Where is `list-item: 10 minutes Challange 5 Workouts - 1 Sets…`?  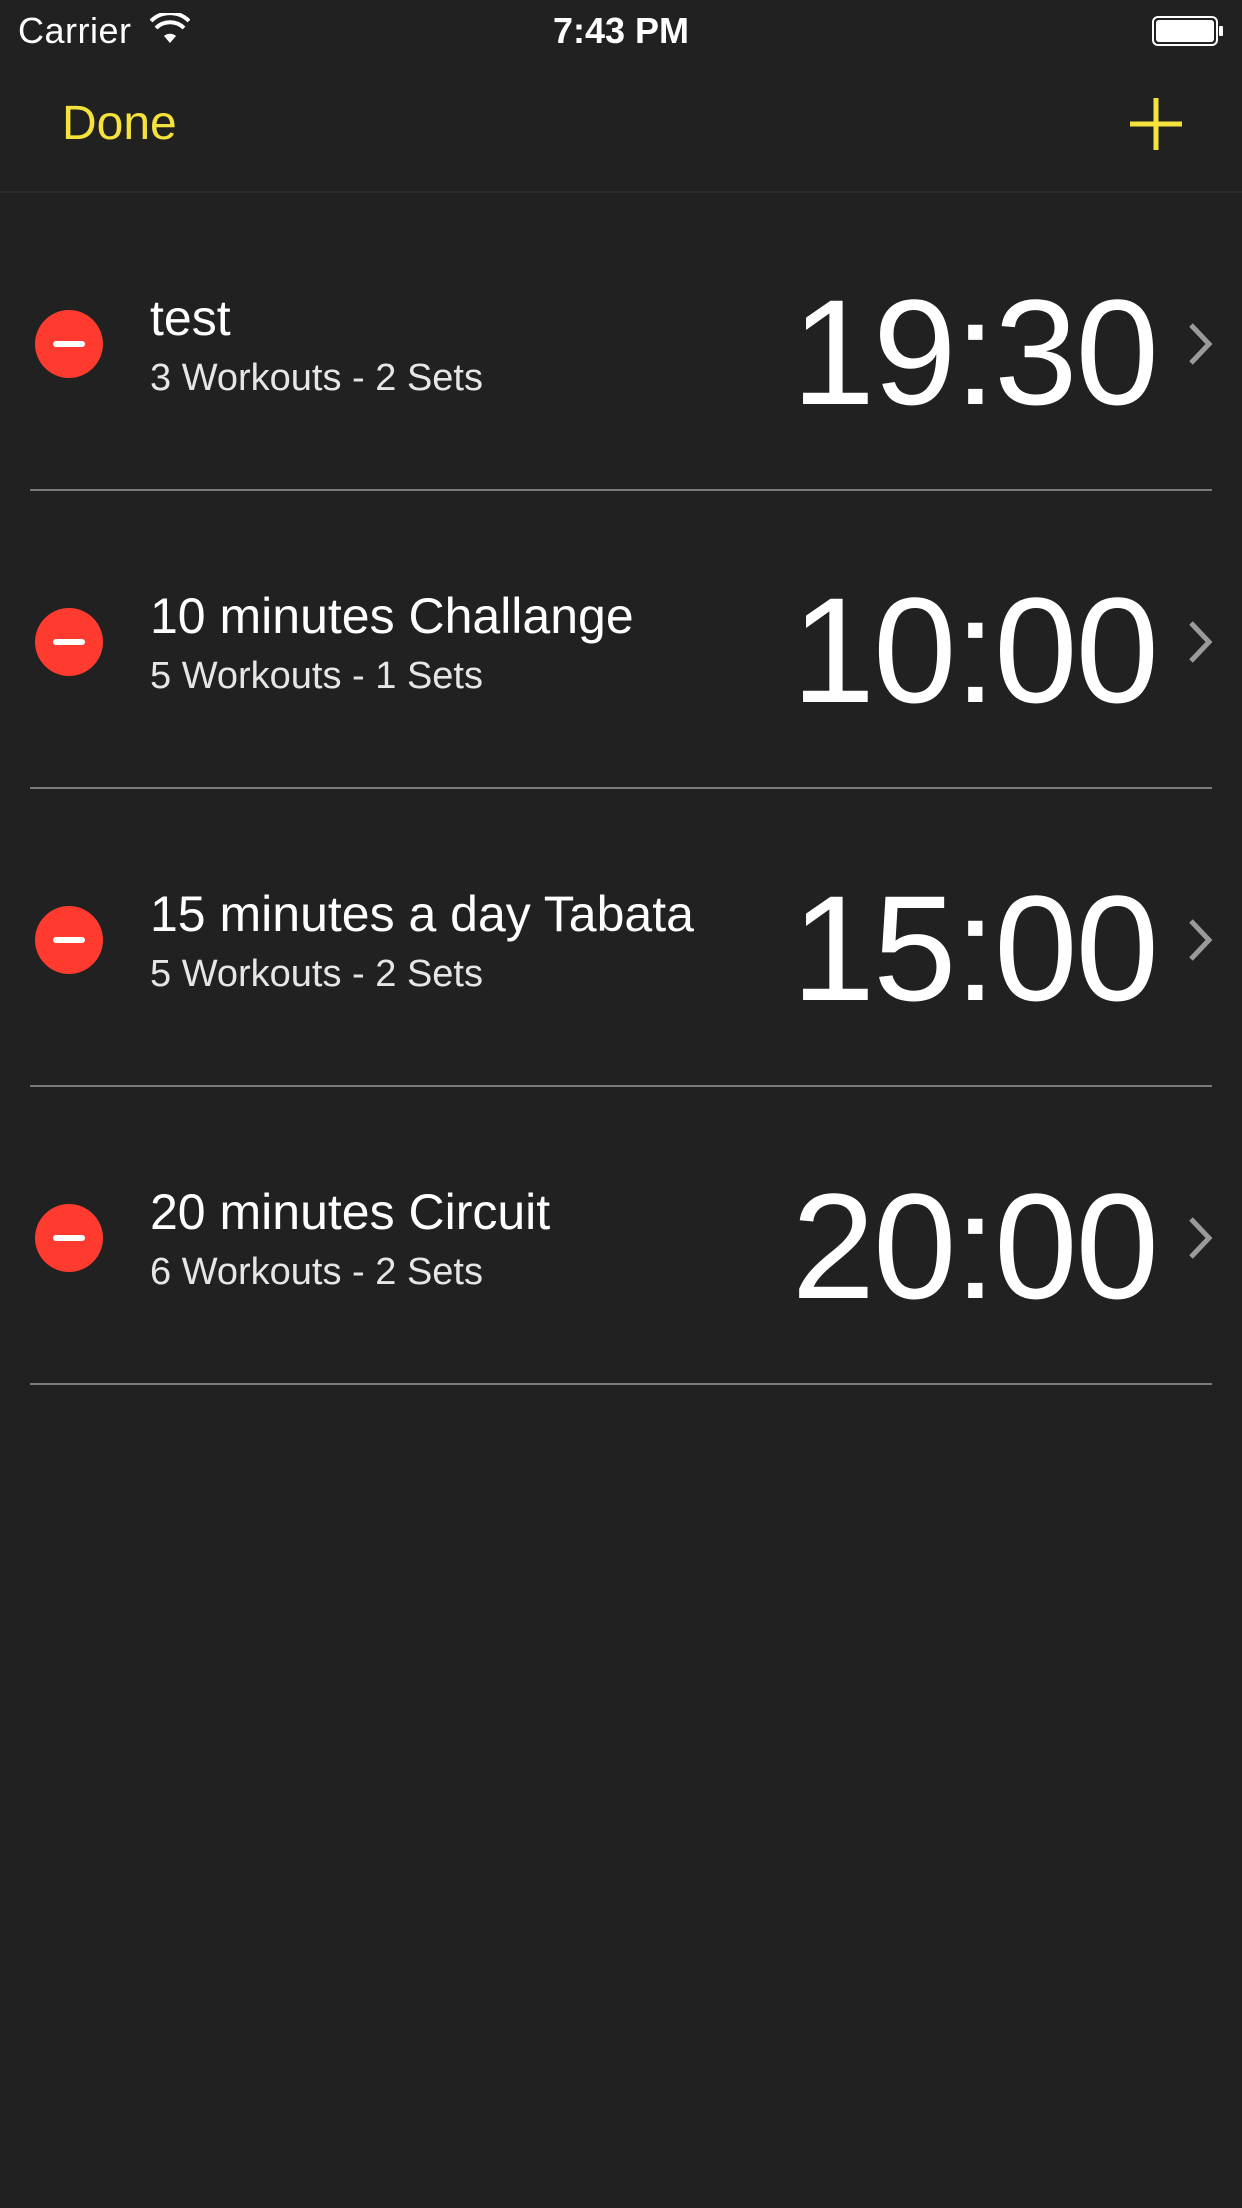 list-item: 10 minutes Challange 5 Workouts - 1 Sets… is located at coordinates (621, 640).